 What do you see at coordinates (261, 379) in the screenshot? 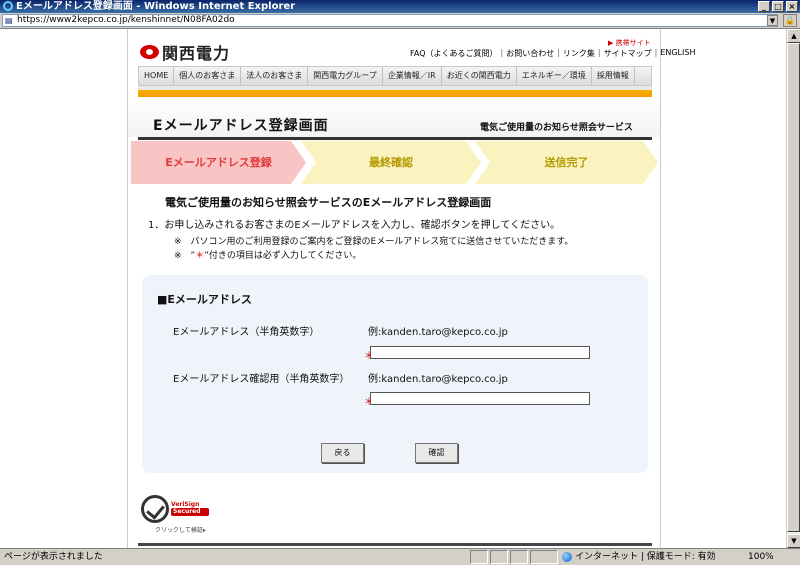
I see `email-confirm-label: Eメールアドレス確認用（半角英数字）` at bounding box center [261, 379].